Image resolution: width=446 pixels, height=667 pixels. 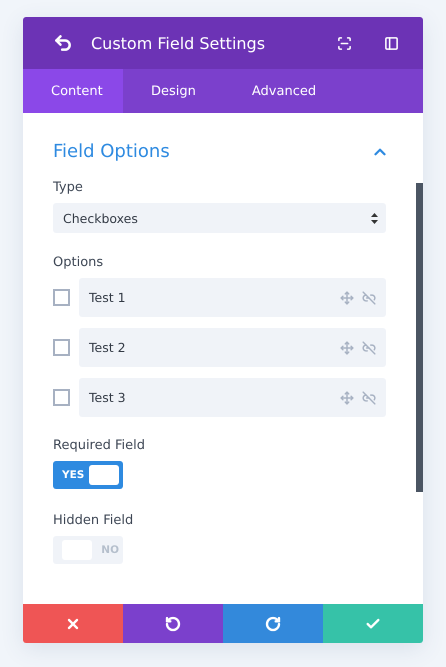 I want to click on field-label: Required Field, so click(x=99, y=445).